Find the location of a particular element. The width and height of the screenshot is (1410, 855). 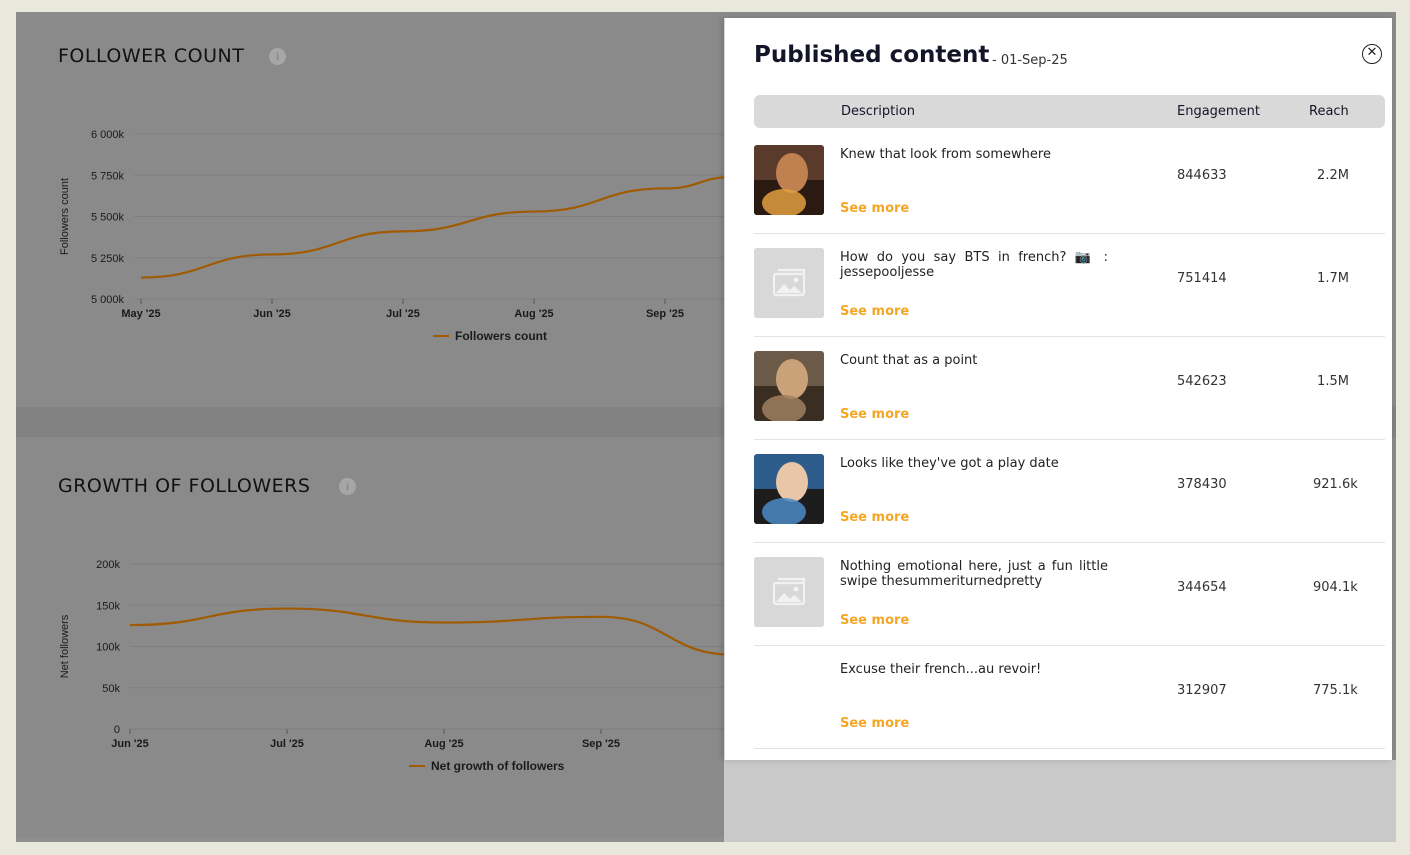

reach-value: 775.1k is located at coordinates (1335, 690).